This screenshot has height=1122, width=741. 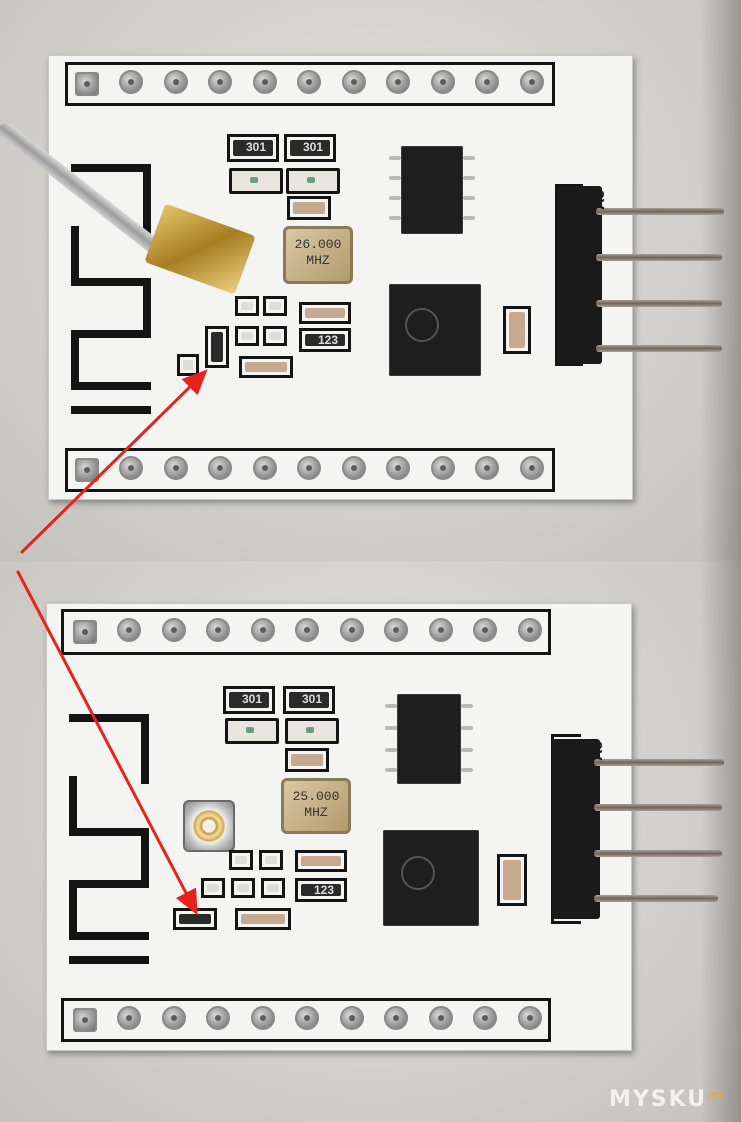 I want to click on crystal-frequency: 26.000, so click(x=318, y=244).